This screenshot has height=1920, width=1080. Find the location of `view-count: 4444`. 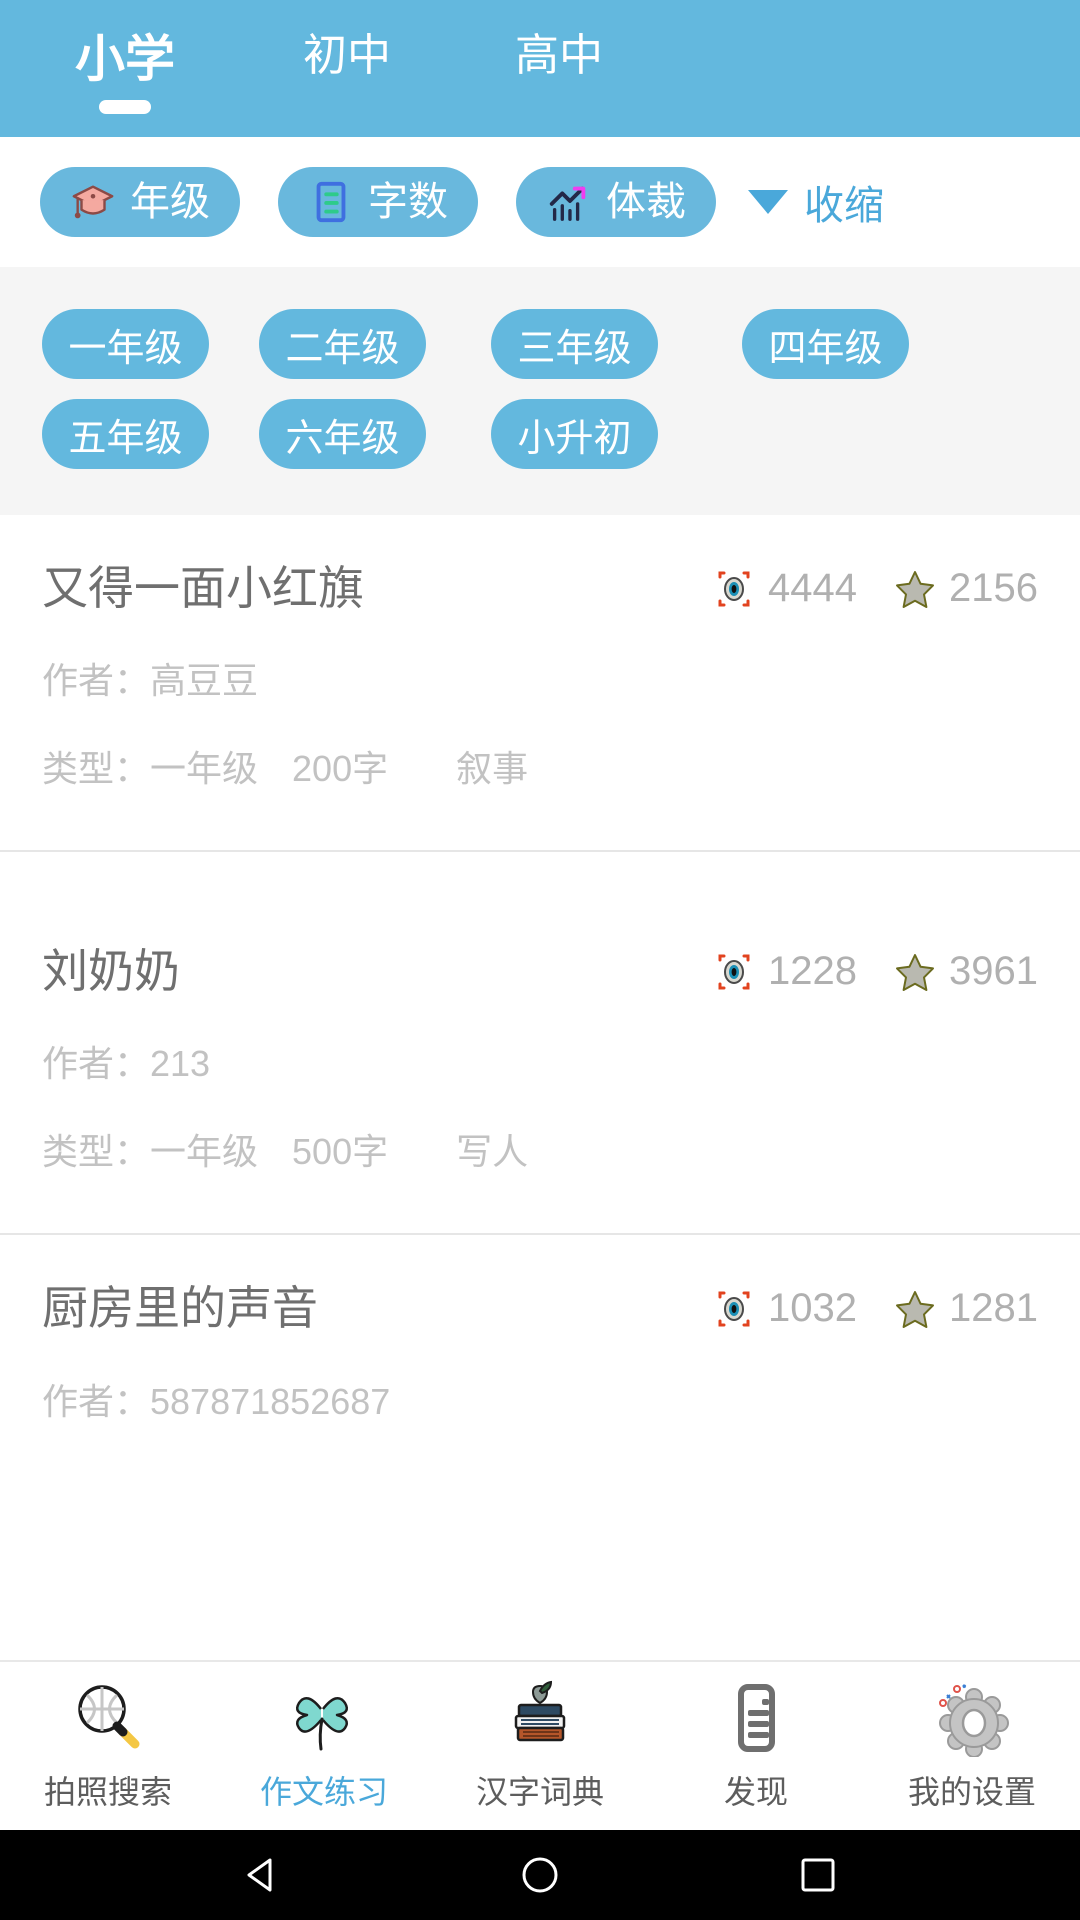

view-count: 4444 is located at coordinates (813, 588).